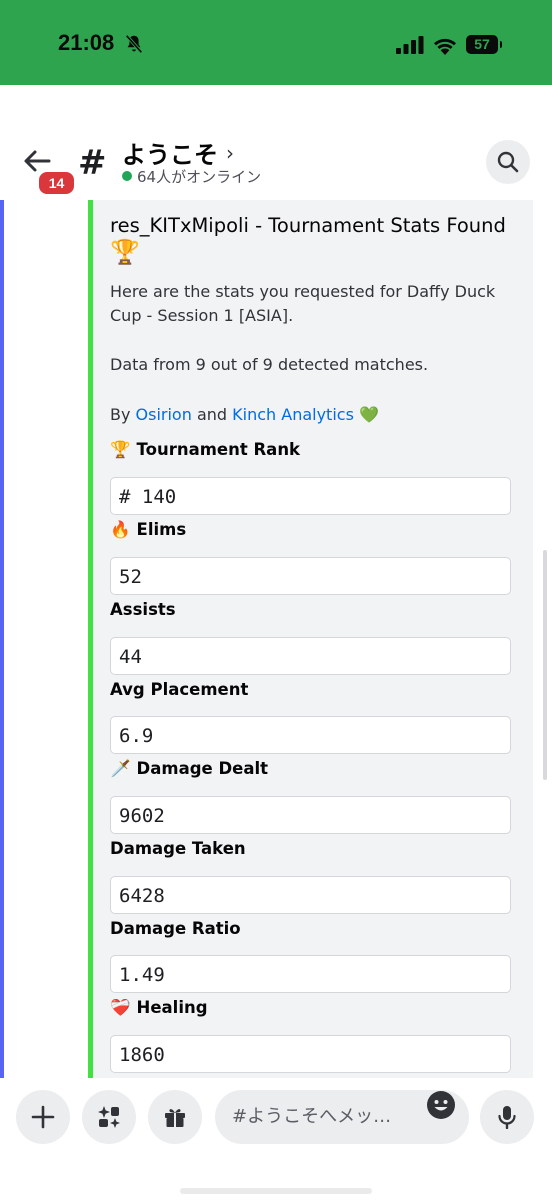 The width and height of the screenshot is (552, 1200). I want to click on apps-icon, so click(109, 1117).